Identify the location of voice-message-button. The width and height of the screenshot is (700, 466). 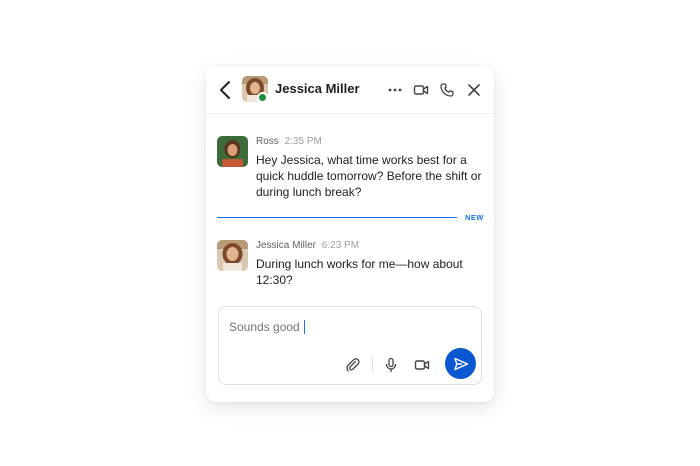
(391, 365).